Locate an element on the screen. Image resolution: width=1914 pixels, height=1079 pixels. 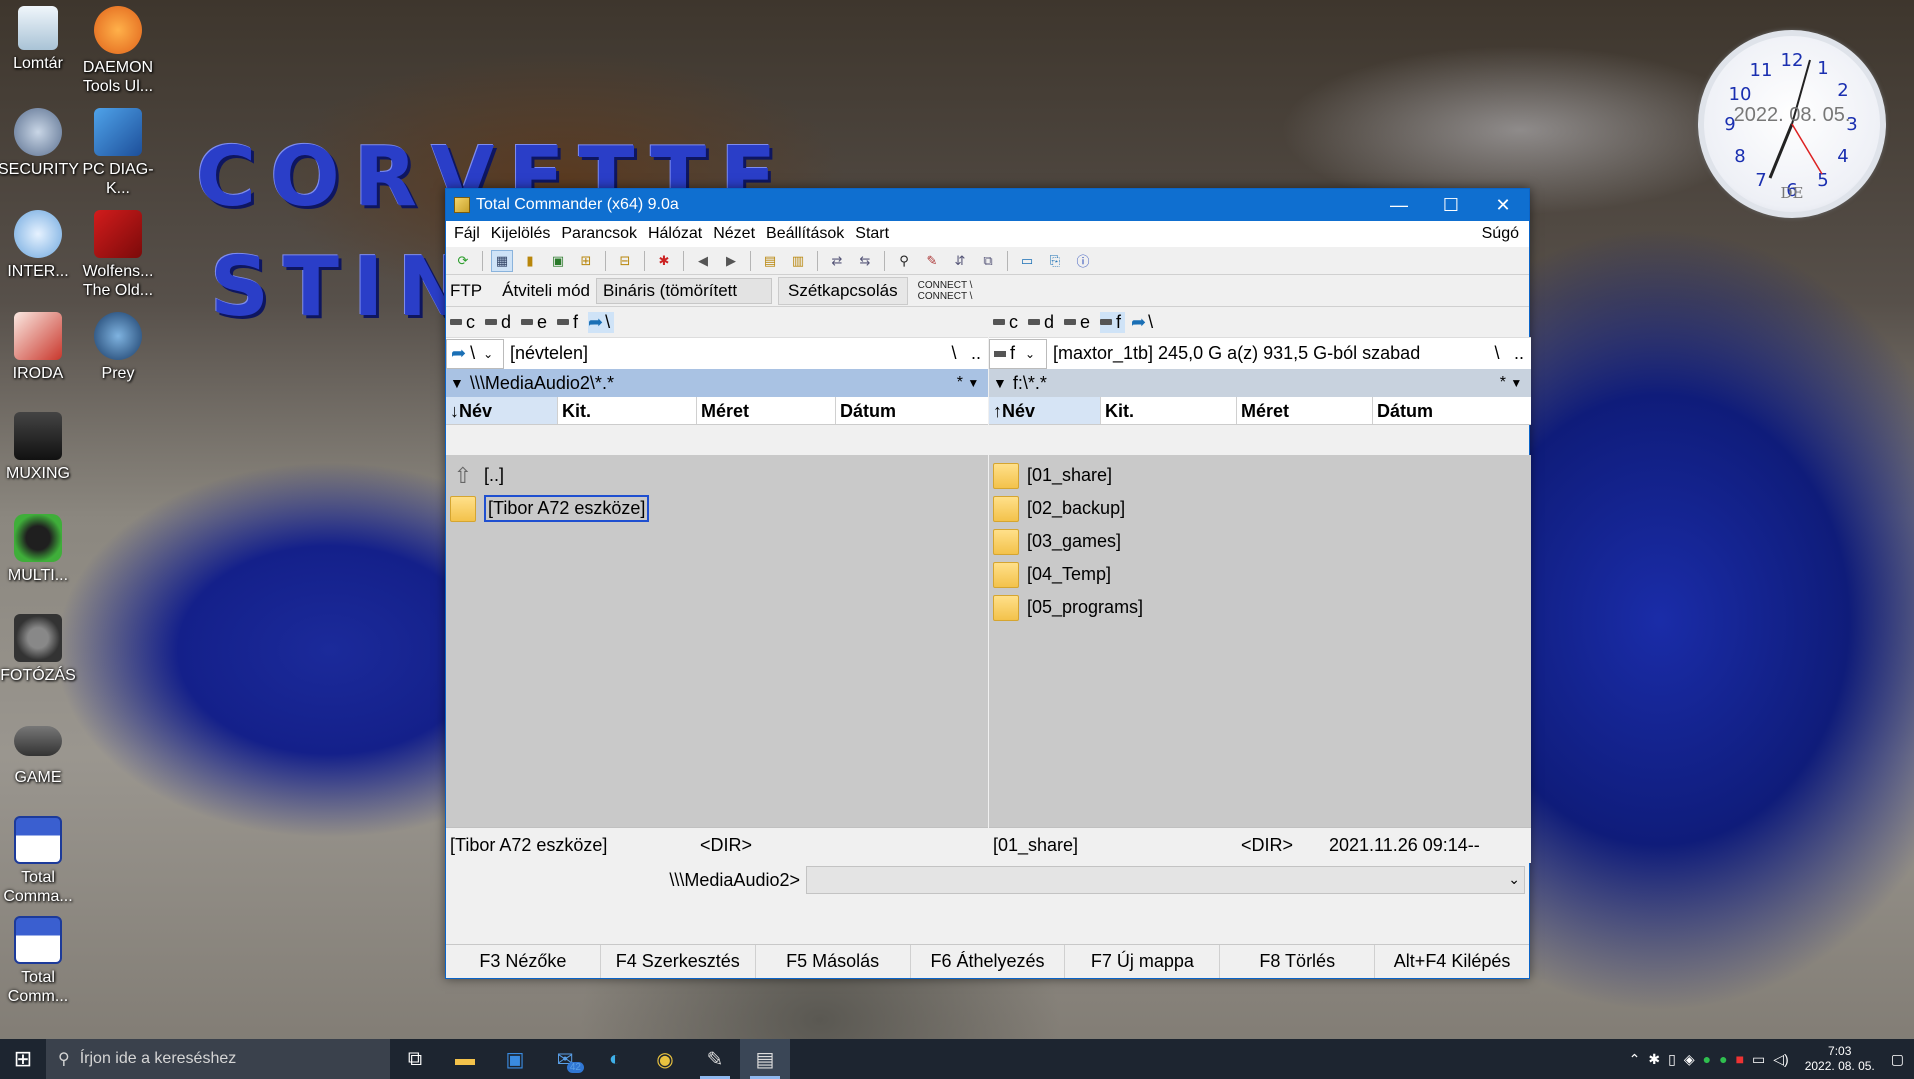
column-name-header: ↓Név is located at coordinates (502, 410).